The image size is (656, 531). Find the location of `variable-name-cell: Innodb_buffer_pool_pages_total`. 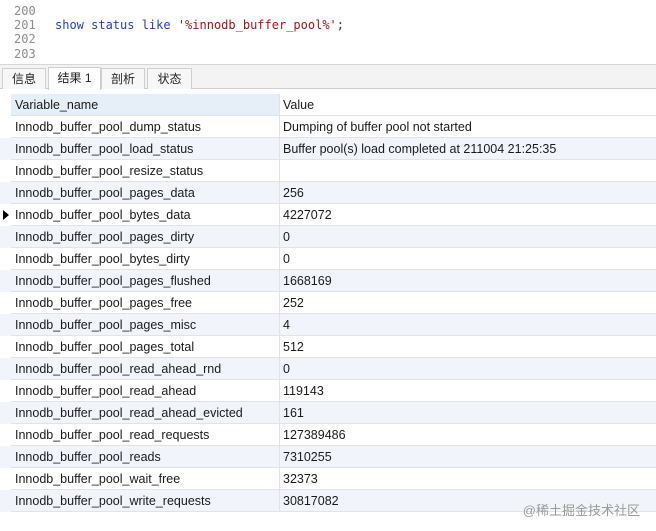

variable-name-cell: Innodb_buffer_pool_pages_total is located at coordinates (145, 347).